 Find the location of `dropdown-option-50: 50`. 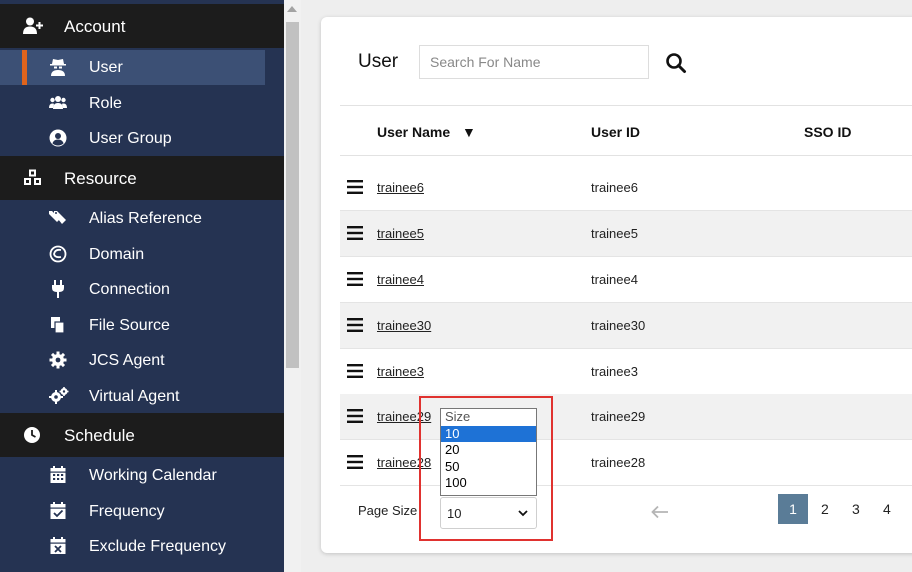

dropdown-option-50: 50 is located at coordinates (488, 467).